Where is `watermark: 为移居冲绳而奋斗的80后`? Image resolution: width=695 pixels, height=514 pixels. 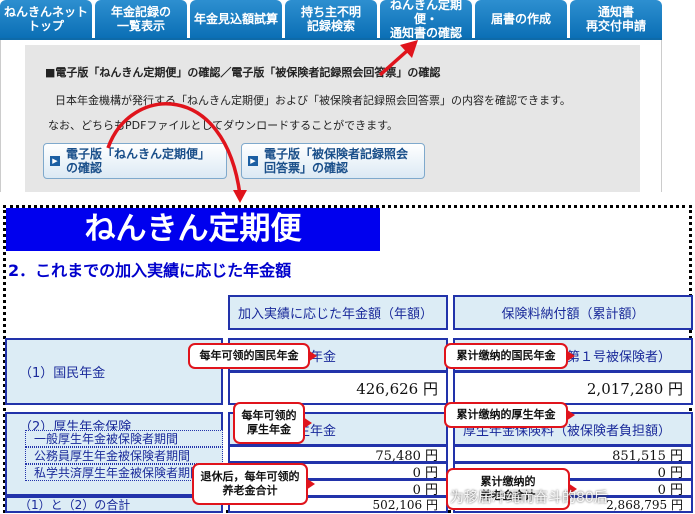 watermark: 为移居冲绳而奋斗的80后 is located at coordinates (529, 498).